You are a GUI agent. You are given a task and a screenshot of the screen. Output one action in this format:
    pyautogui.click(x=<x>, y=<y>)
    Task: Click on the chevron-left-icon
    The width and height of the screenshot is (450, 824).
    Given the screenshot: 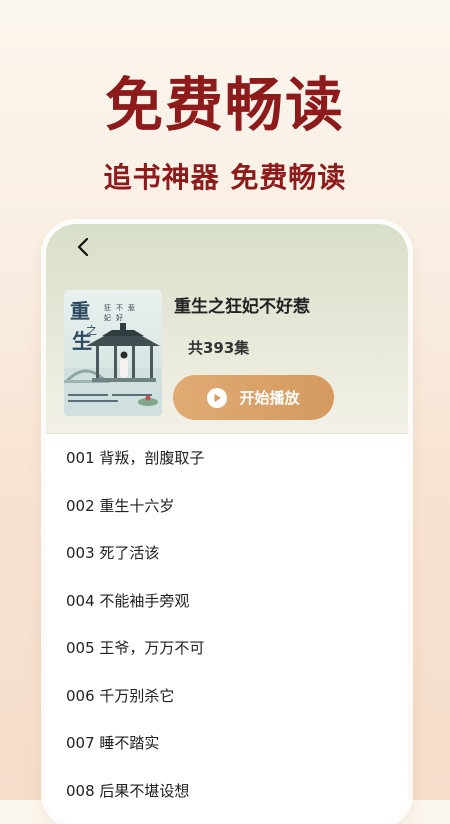 What is the action you would take?
    pyautogui.click(x=83, y=247)
    